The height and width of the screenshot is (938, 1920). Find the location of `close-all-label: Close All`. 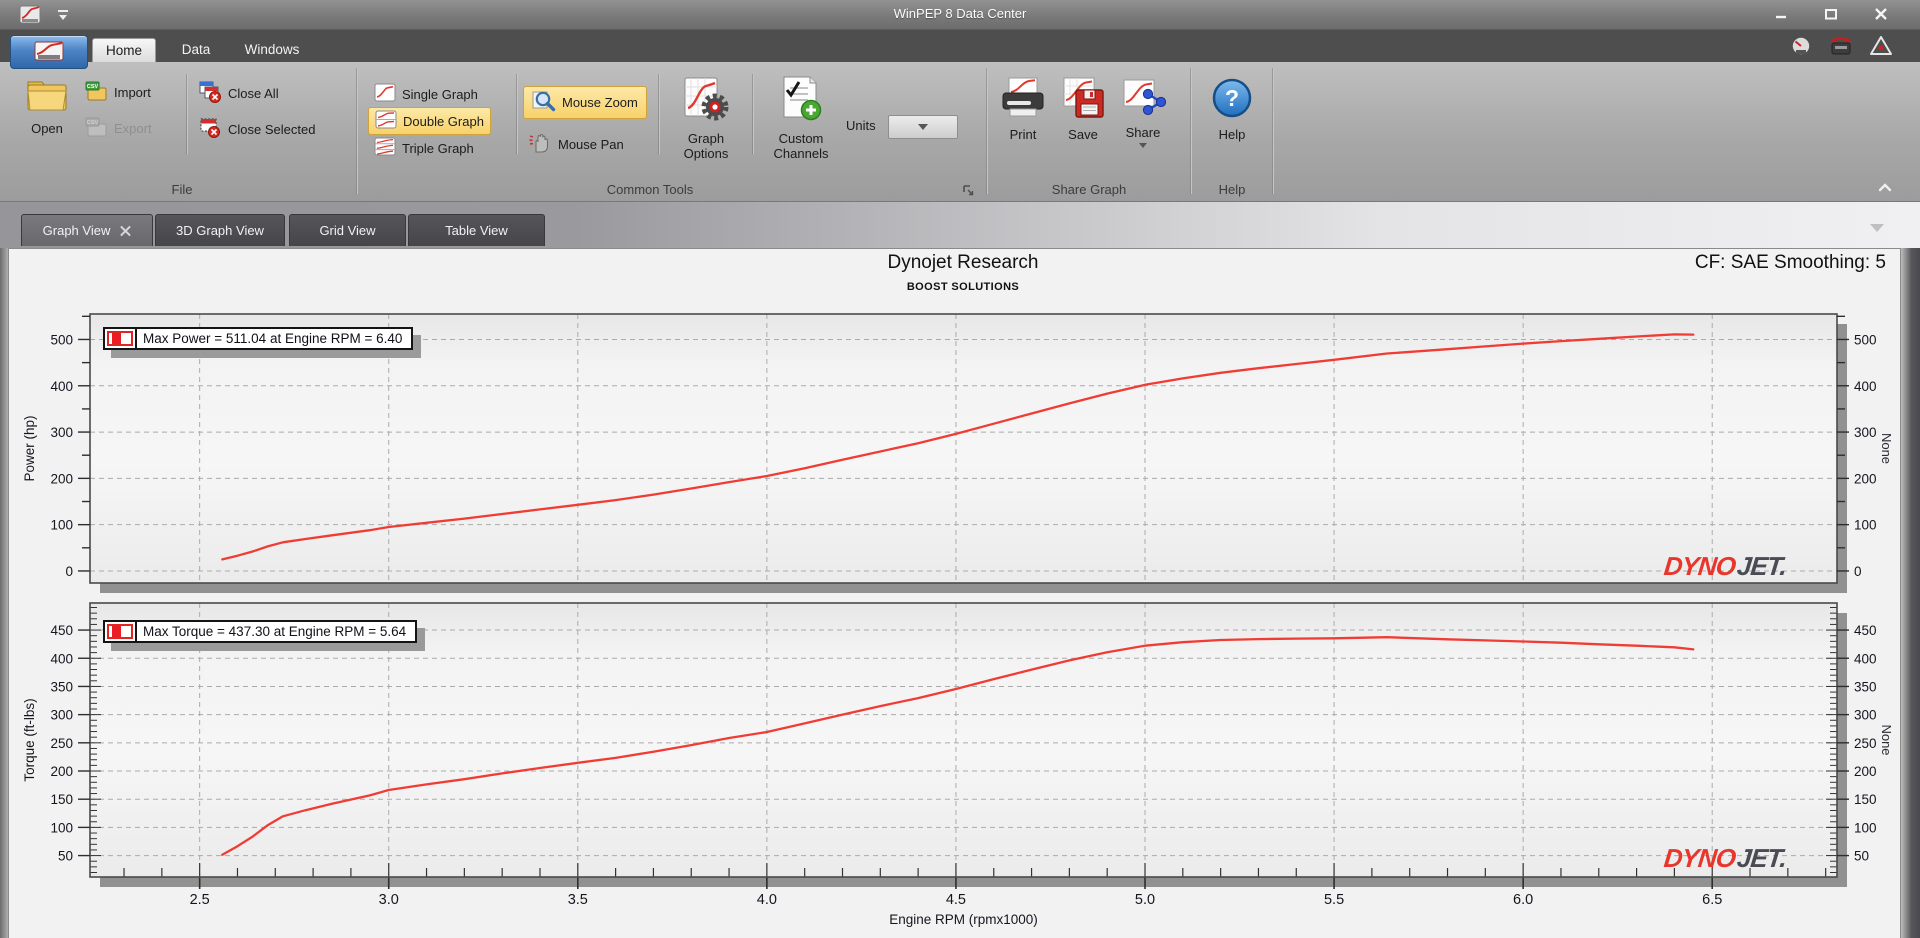

close-all-label: Close All is located at coordinates (253, 93).